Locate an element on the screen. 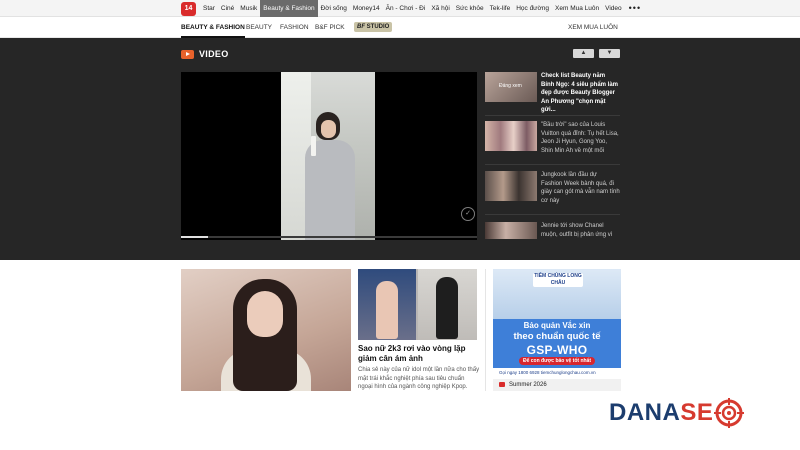 The height and width of the screenshot is (450, 800). ad-cta-button: Để con được bảo vệ tốt nhất is located at coordinates (557, 361).